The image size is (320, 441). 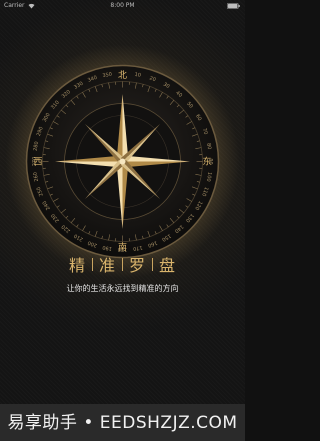 I want to click on status-time: 8:00 PM, so click(x=122, y=5).